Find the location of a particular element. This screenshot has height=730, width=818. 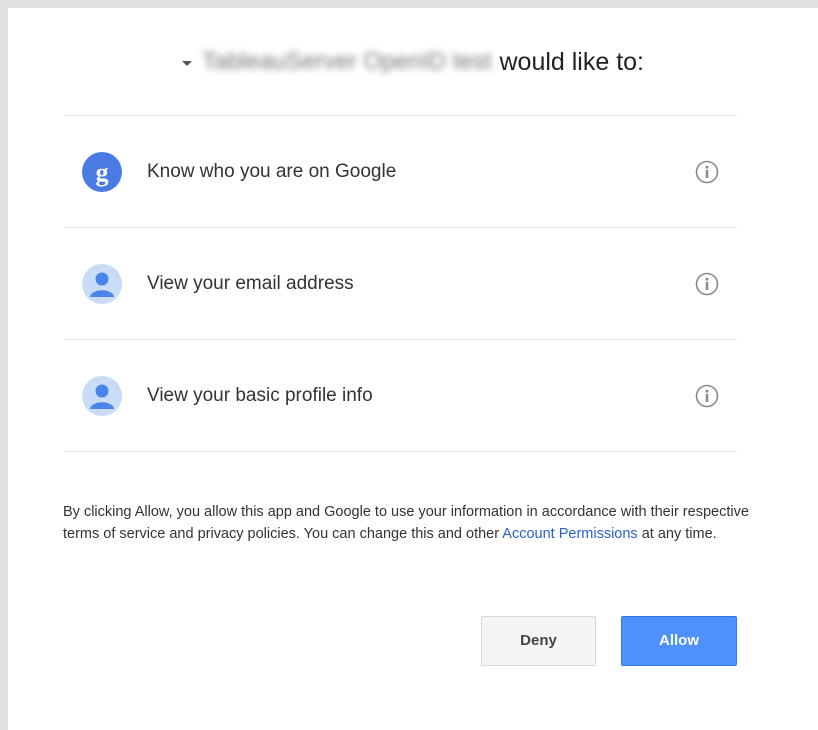

permission-label: View your email address is located at coordinates (250, 283).